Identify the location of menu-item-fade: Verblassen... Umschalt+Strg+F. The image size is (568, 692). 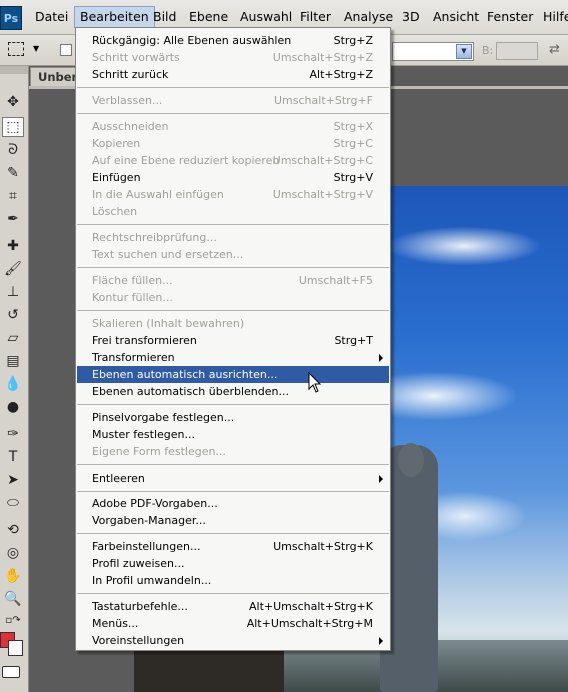
(232, 100).